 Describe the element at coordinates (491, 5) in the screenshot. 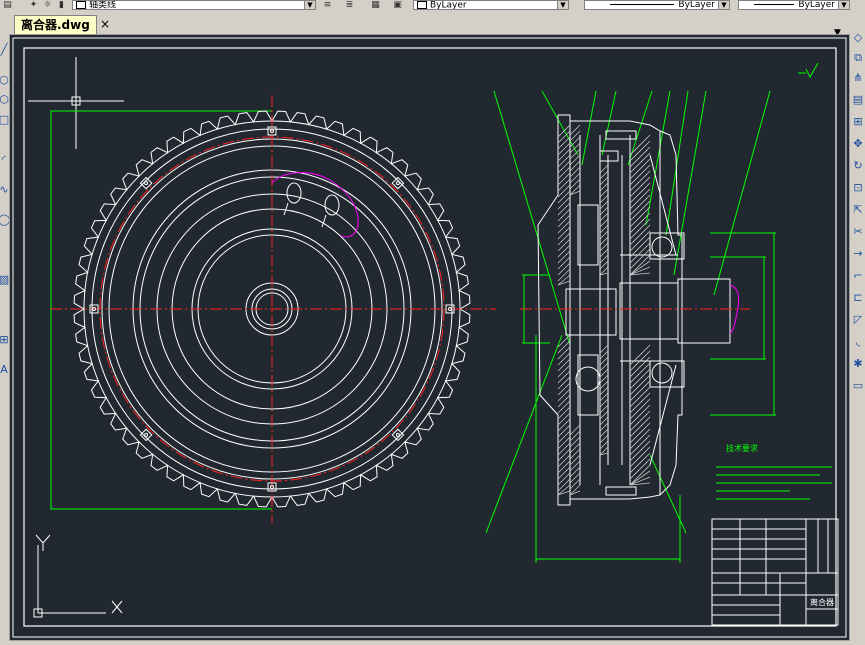

I see `color-dropdown: ByLayer ▼` at that location.